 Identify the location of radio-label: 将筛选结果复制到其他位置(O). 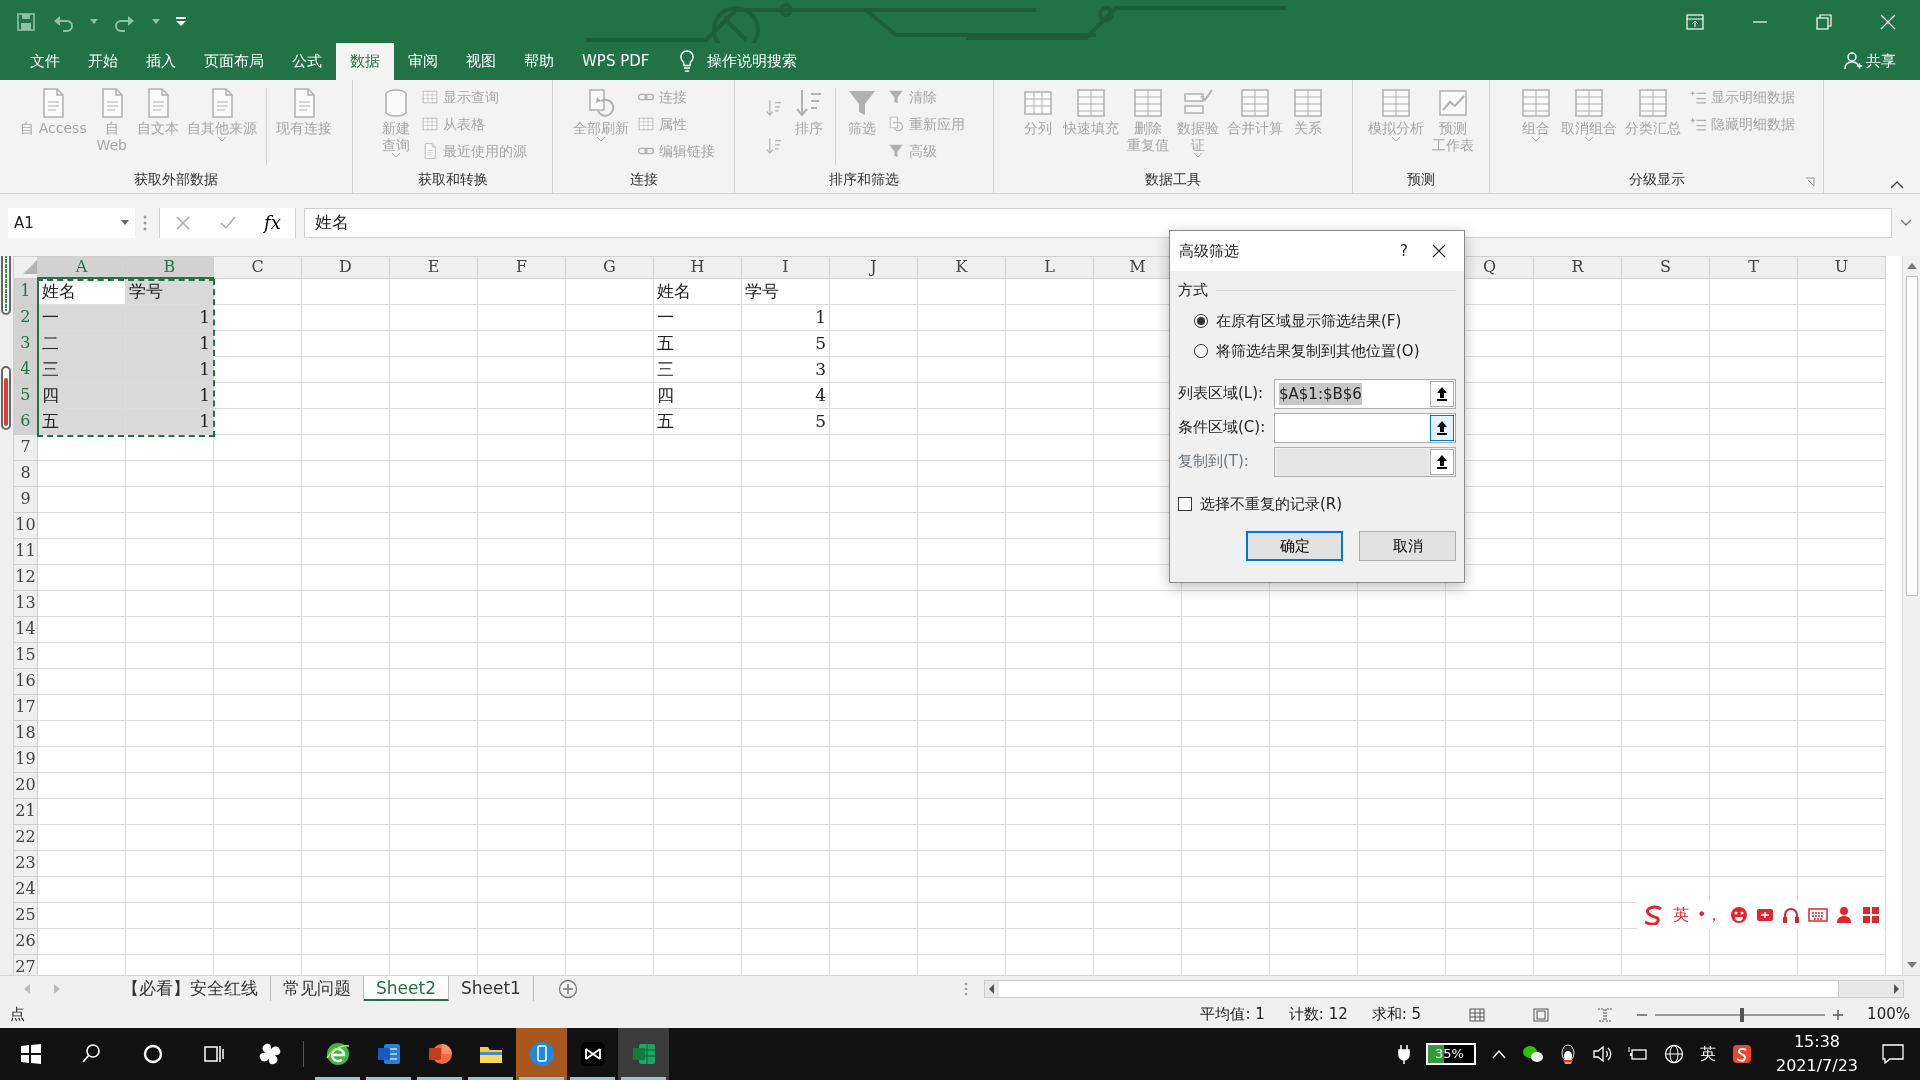
(1318, 351).